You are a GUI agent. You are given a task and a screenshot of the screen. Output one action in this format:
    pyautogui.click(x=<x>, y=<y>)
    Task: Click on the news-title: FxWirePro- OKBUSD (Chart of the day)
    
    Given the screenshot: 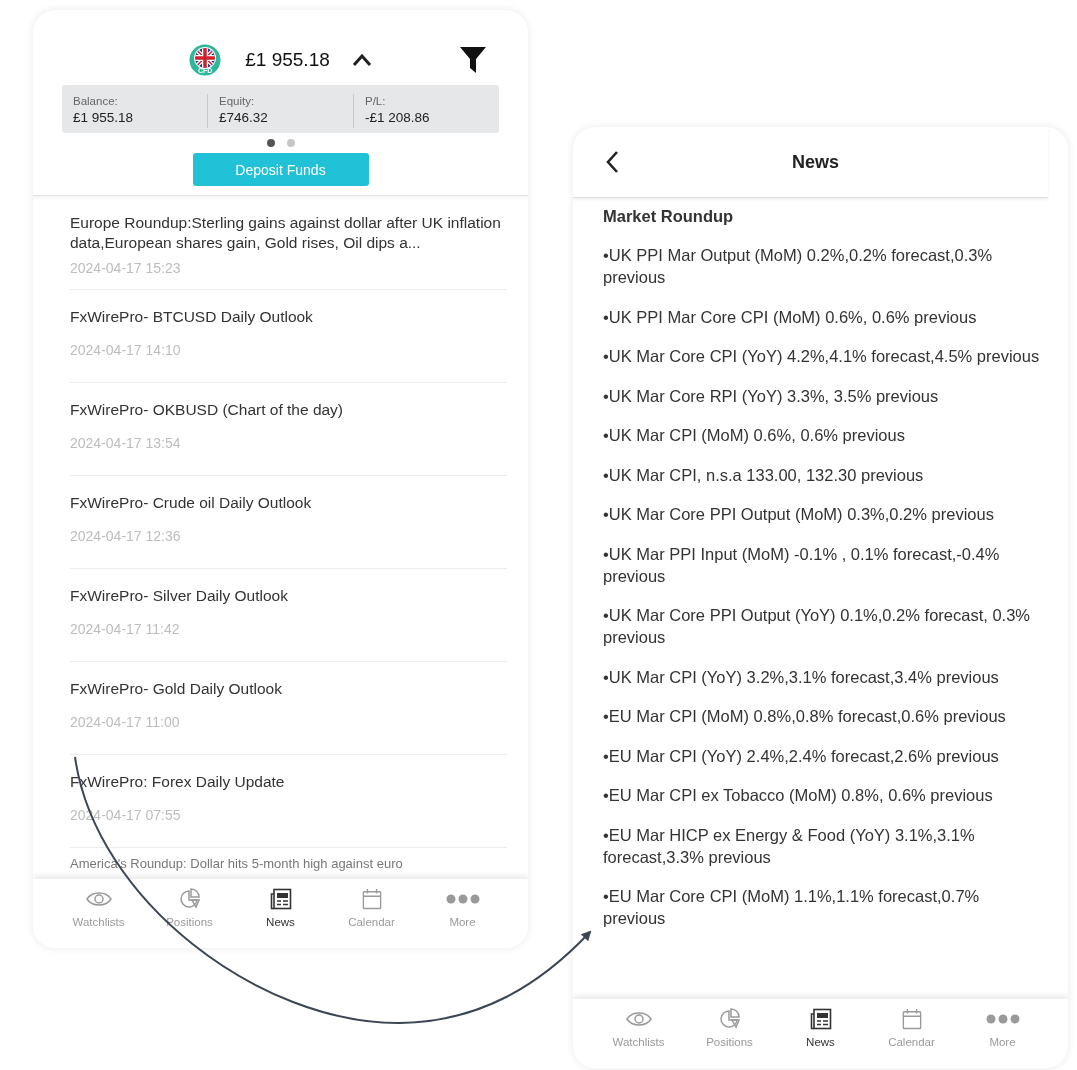 What is the action you would take?
    pyautogui.click(x=288, y=410)
    